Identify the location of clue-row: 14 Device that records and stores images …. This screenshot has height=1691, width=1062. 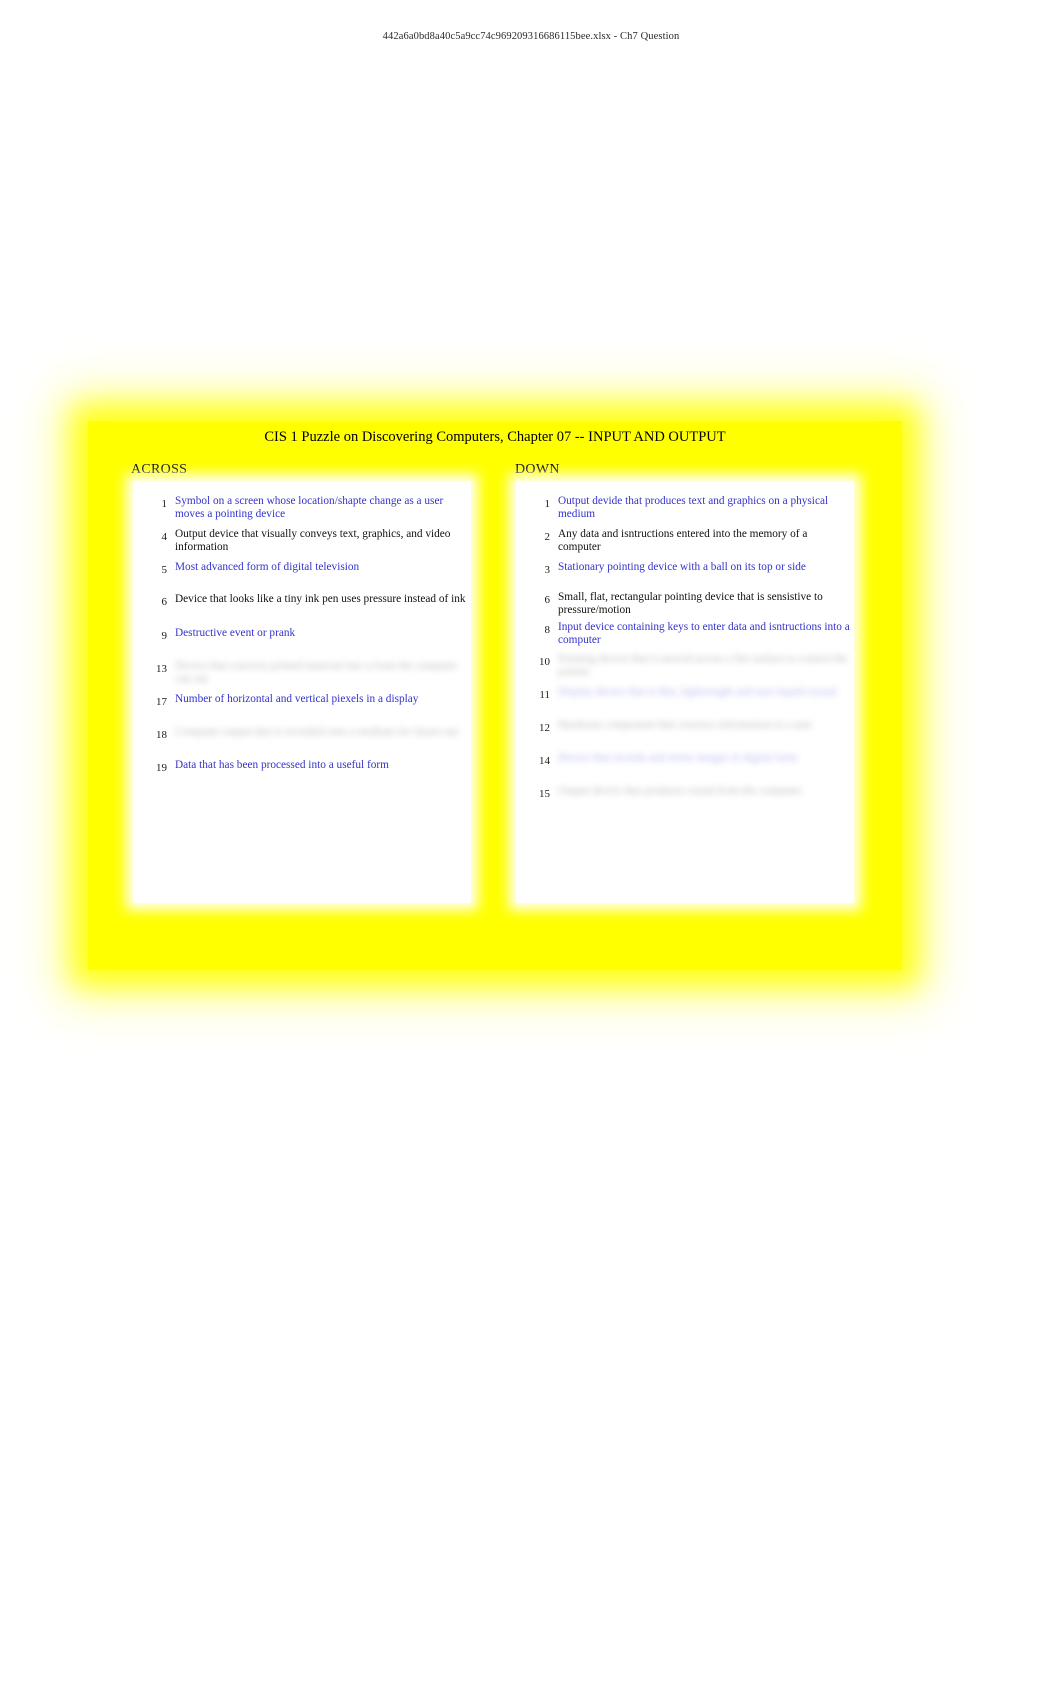
(685, 760).